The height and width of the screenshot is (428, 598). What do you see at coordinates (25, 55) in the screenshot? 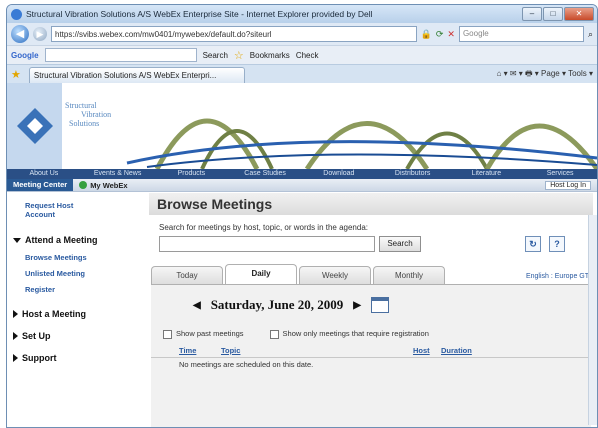
I see `google-logo: Google` at bounding box center [25, 55].